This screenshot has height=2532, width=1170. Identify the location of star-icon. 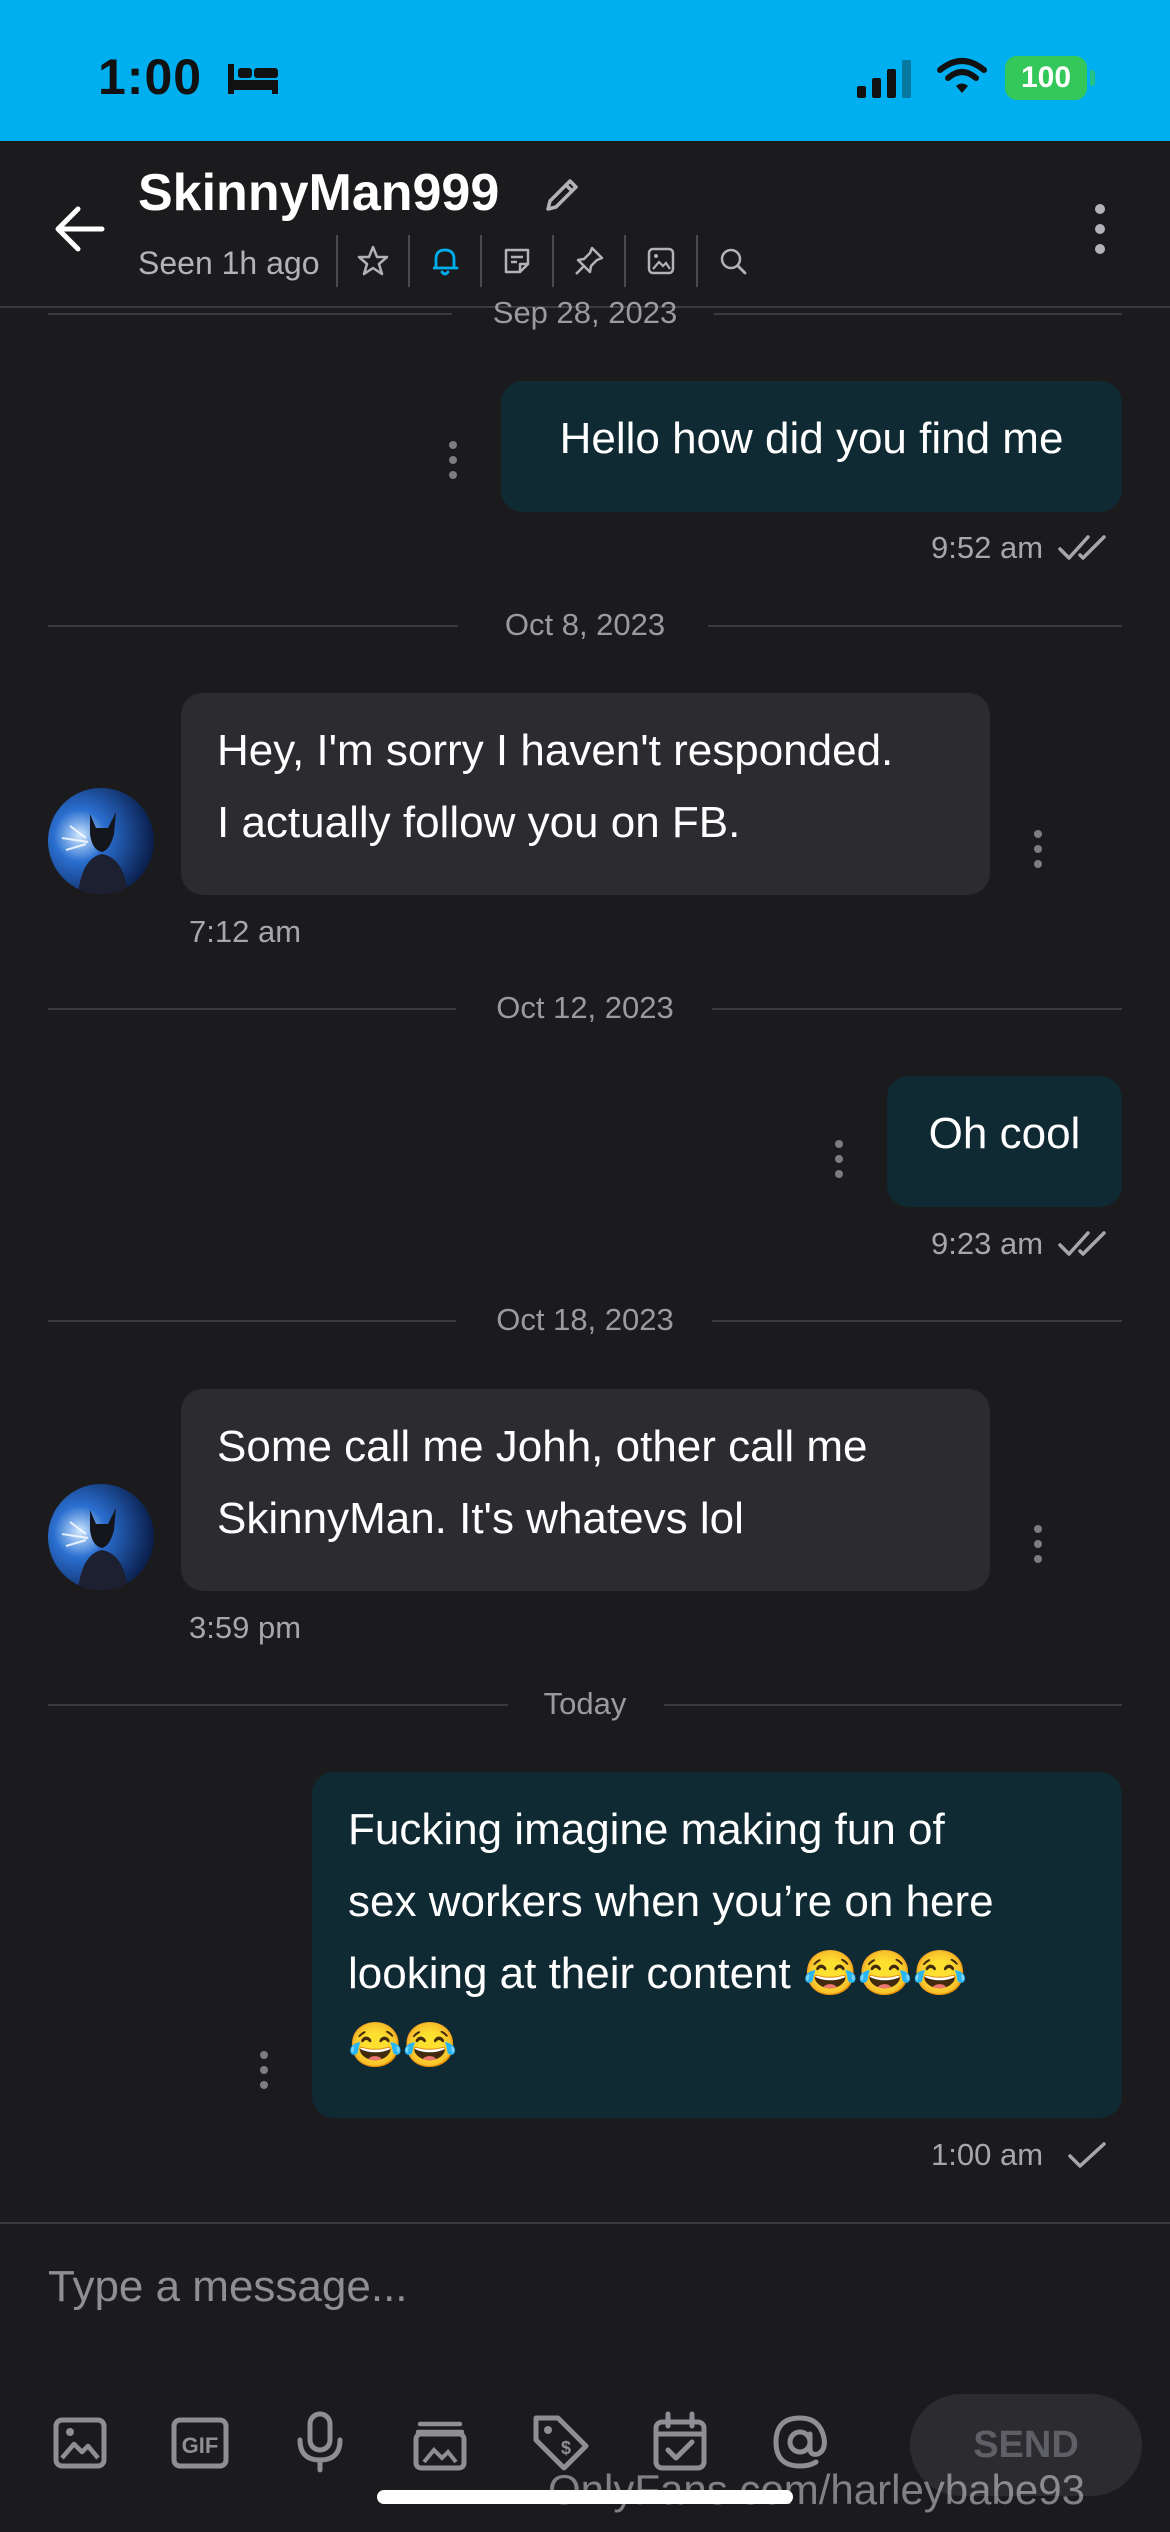
(373, 260).